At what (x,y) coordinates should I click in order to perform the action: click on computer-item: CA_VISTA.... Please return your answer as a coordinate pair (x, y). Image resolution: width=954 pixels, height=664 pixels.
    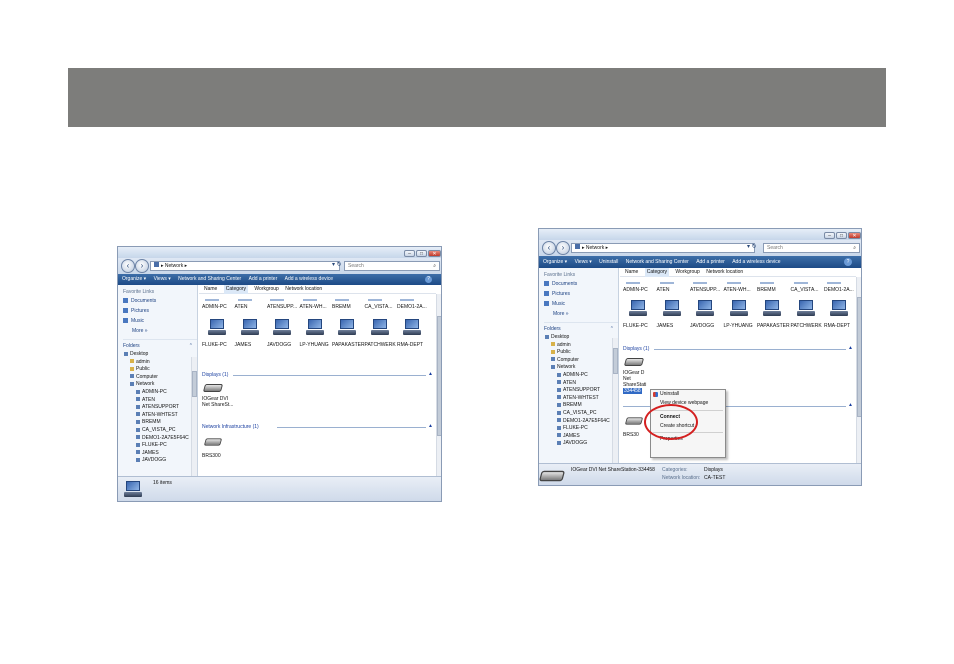
    Looking at the image, I should click on (804, 287).